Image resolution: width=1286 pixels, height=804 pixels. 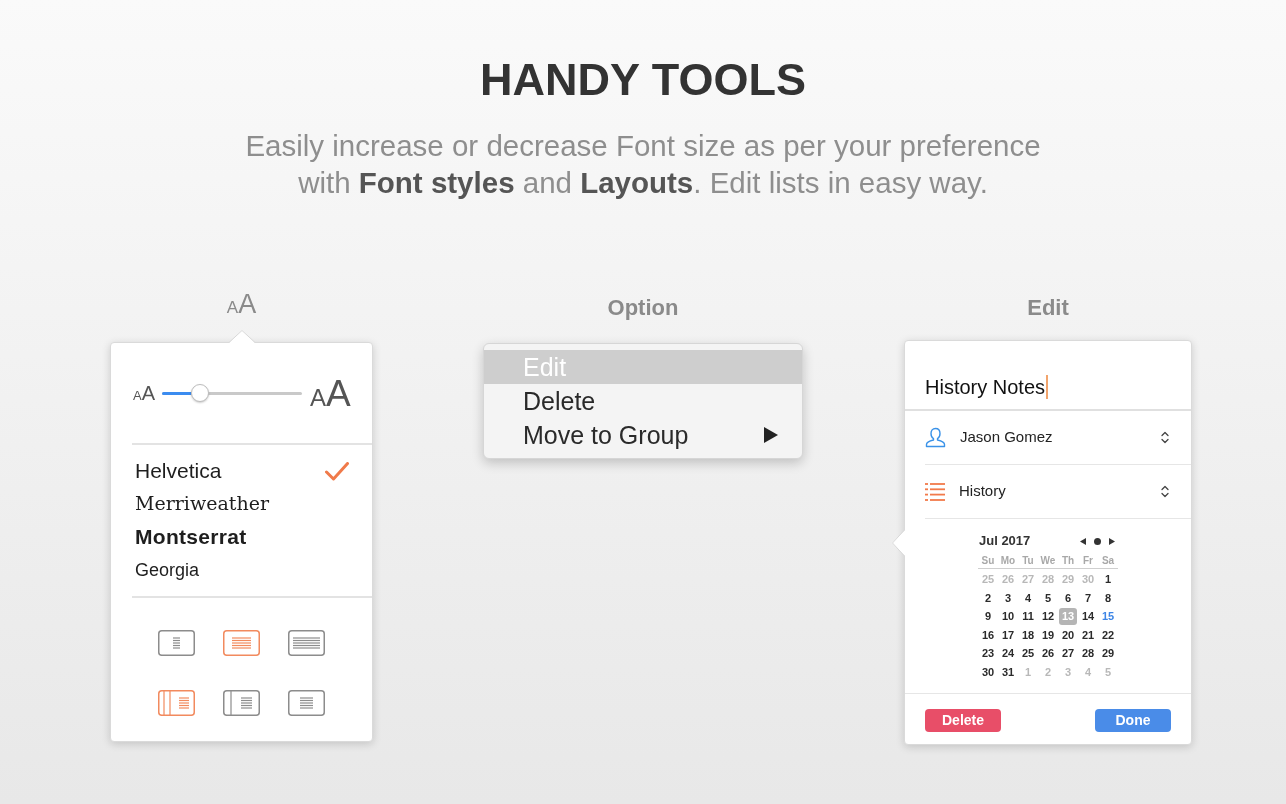 I want to click on today-dot-icon, so click(x=1097, y=541).